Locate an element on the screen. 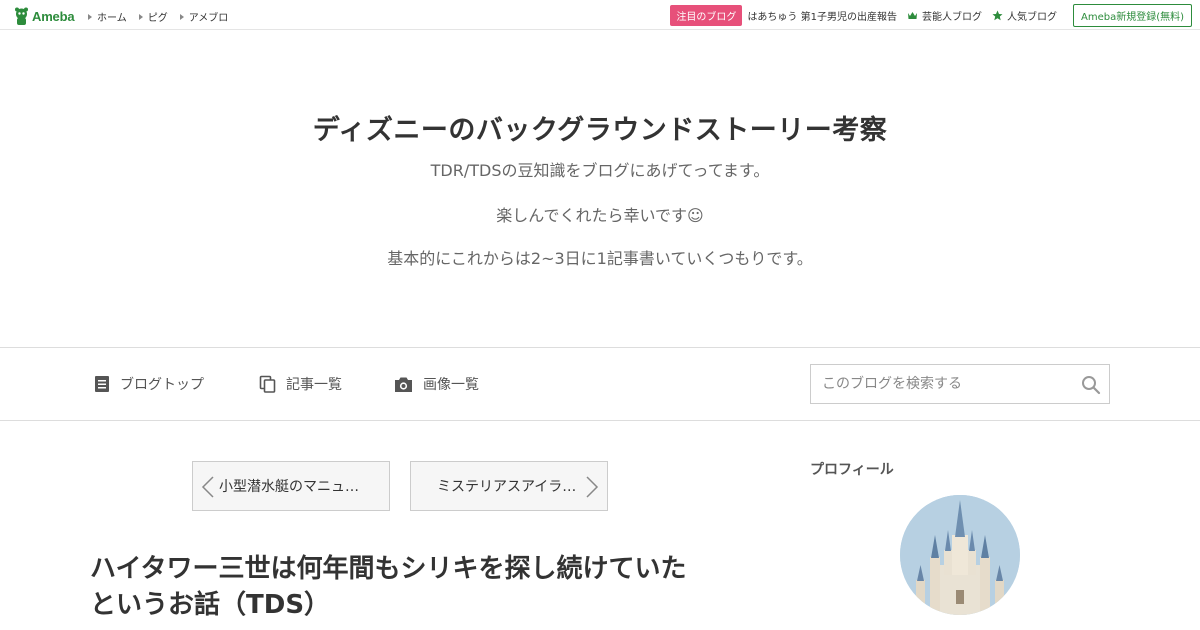 Image resolution: width=1200 pixels, height=630 pixels. blog-nav-bar: ブログトップ 記事一覧 画像一覧 is located at coordinates (600, 384).